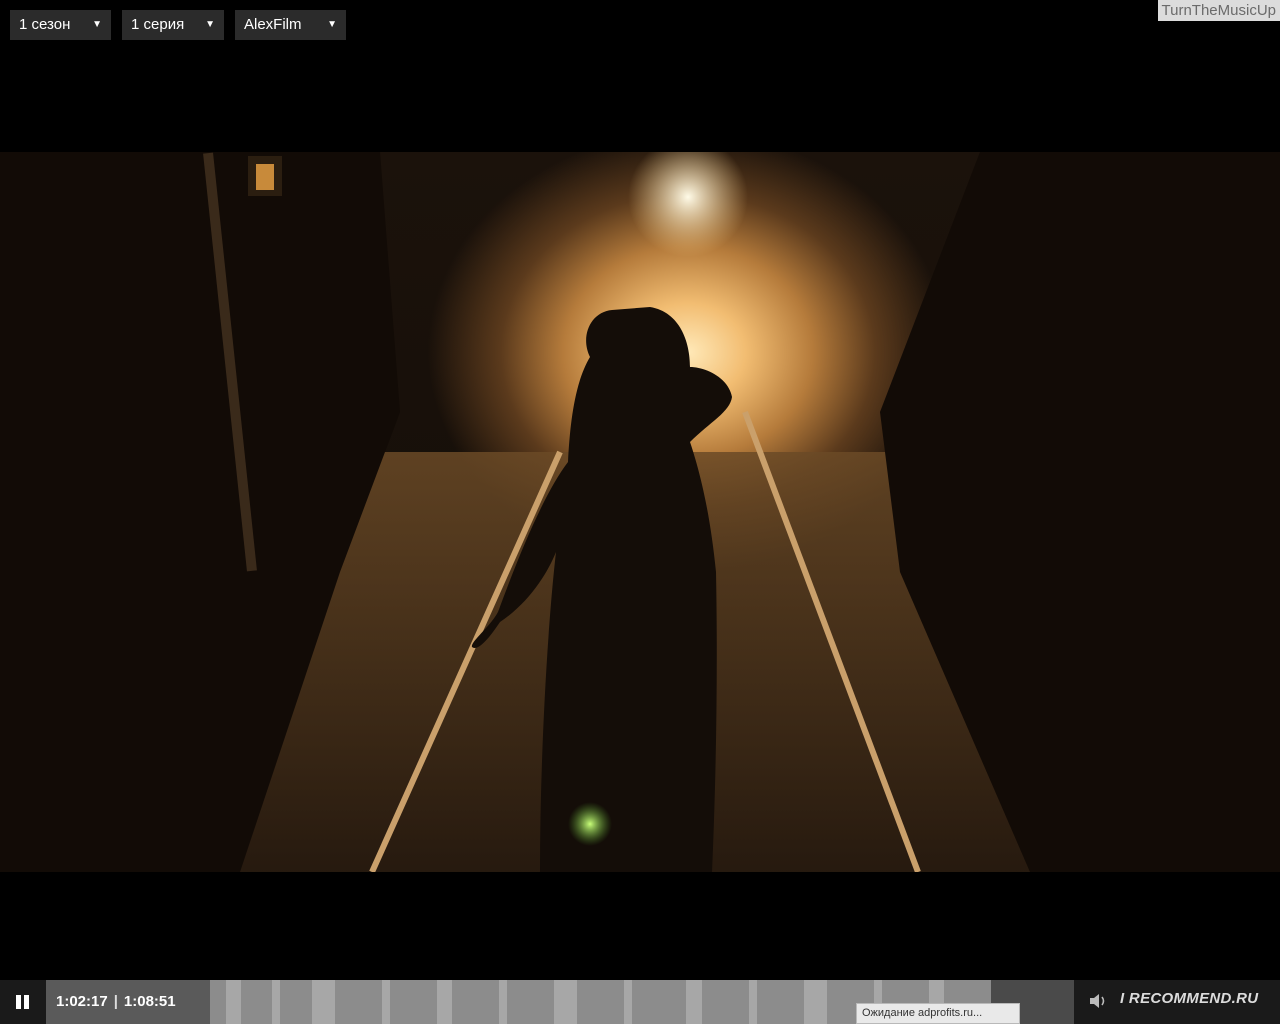  I want to click on volume-icon, so click(1099, 1001).